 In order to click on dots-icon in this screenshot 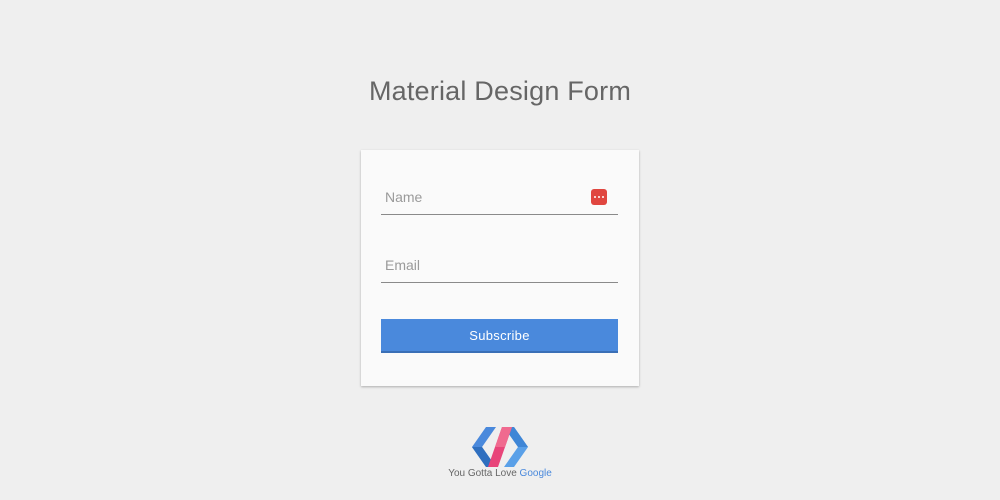, I will do `click(599, 197)`.